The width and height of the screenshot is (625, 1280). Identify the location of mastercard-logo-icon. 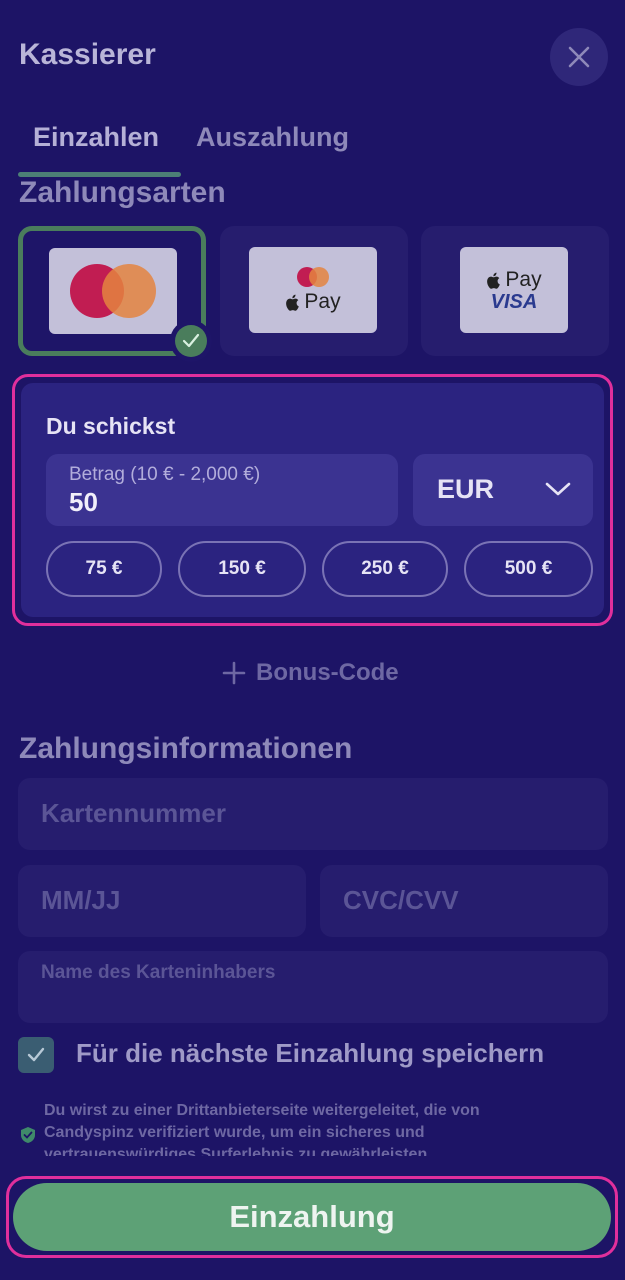
(113, 291).